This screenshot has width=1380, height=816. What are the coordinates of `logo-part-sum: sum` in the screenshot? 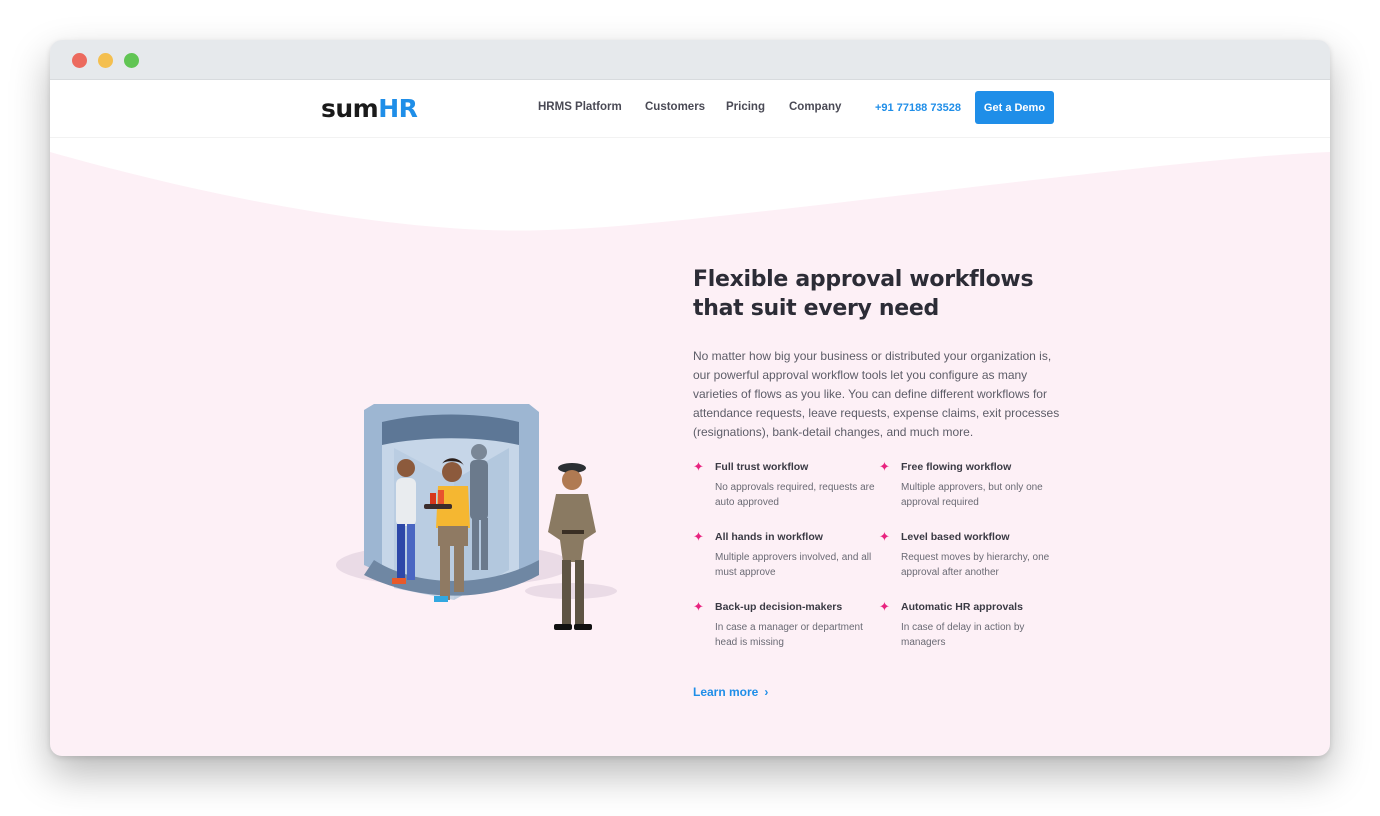 It's located at (350, 108).